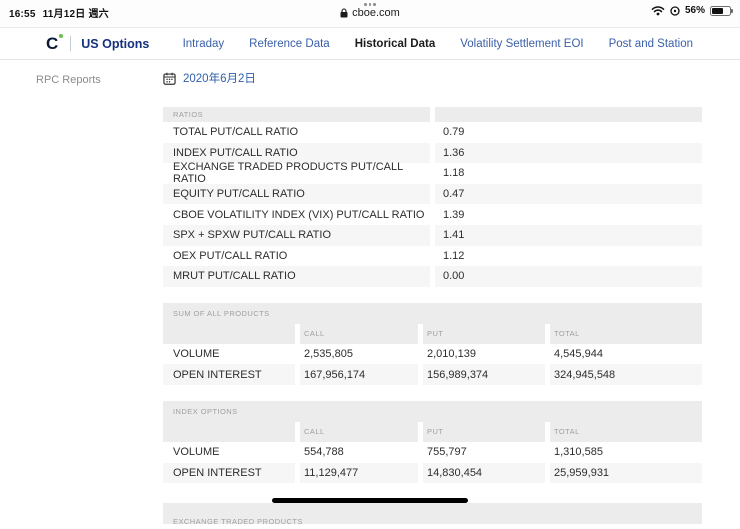  I want to click on ratios-title: RATIOS, so click(188, 114).